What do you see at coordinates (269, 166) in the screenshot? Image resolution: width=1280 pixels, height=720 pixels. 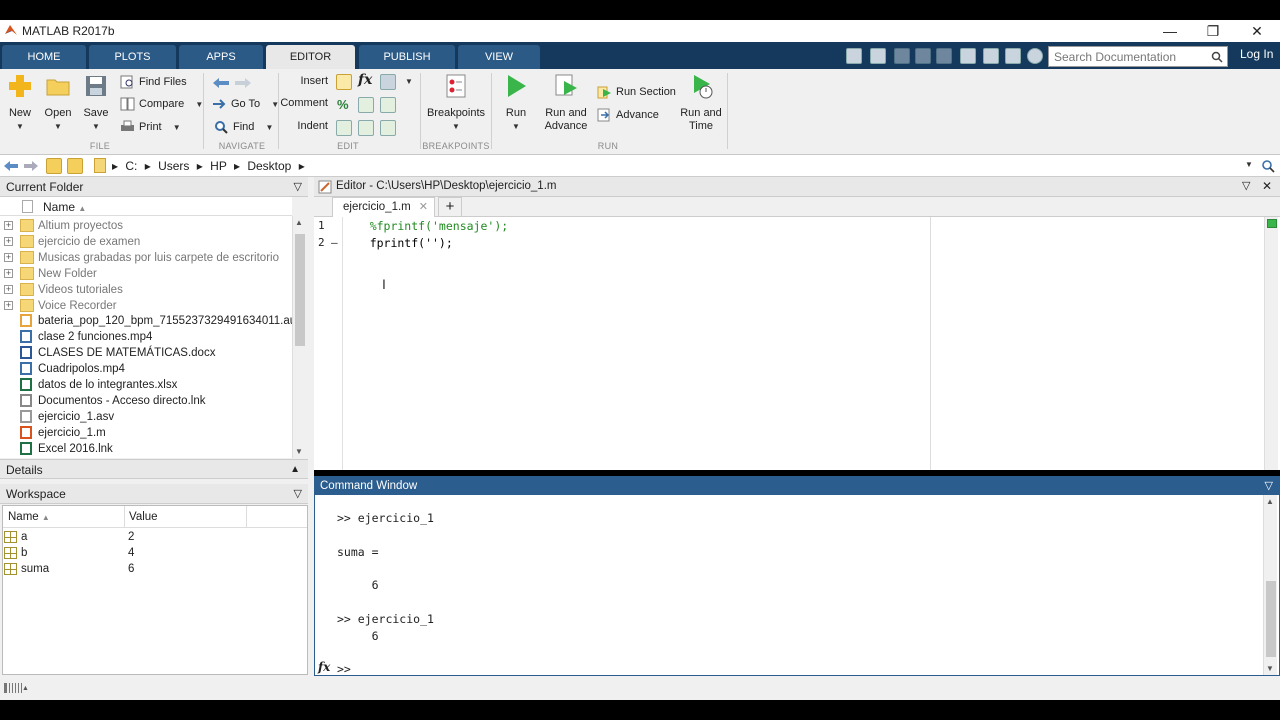 I see `breadcrumb-desktop: Desktop` at bounding box center [269, 166].